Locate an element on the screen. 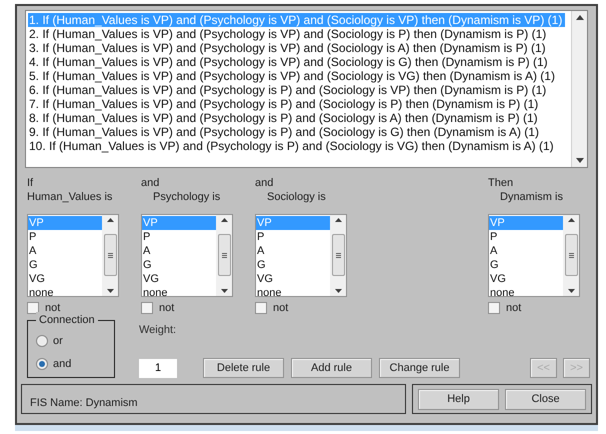 This screenshot has height=434, width=606. weight-field: 1 is located at coordinates (158, 368).